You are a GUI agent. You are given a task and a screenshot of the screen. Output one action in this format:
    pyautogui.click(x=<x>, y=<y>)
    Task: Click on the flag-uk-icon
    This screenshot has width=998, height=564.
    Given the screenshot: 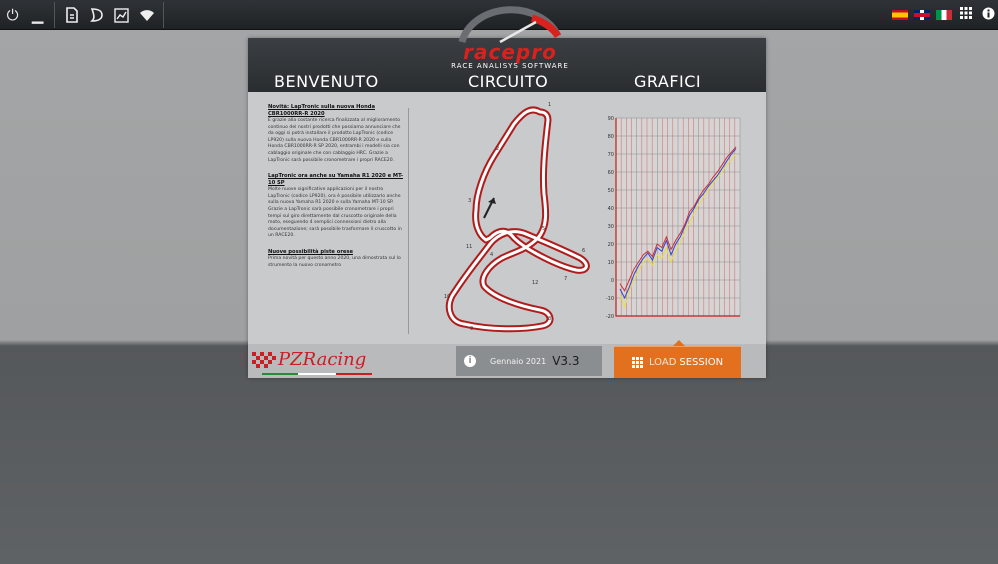 What is the action you would take?
    pyautogui.click(x=922, y=15)
    